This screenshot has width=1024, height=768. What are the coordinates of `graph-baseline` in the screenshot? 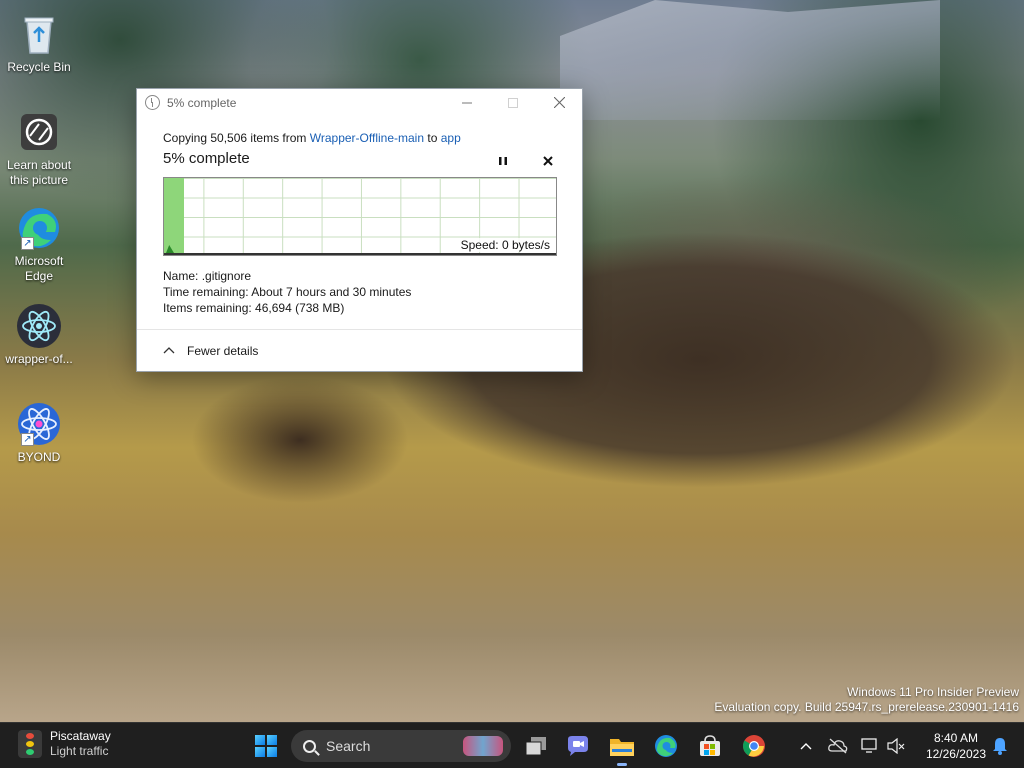 It's located at (360, 254).